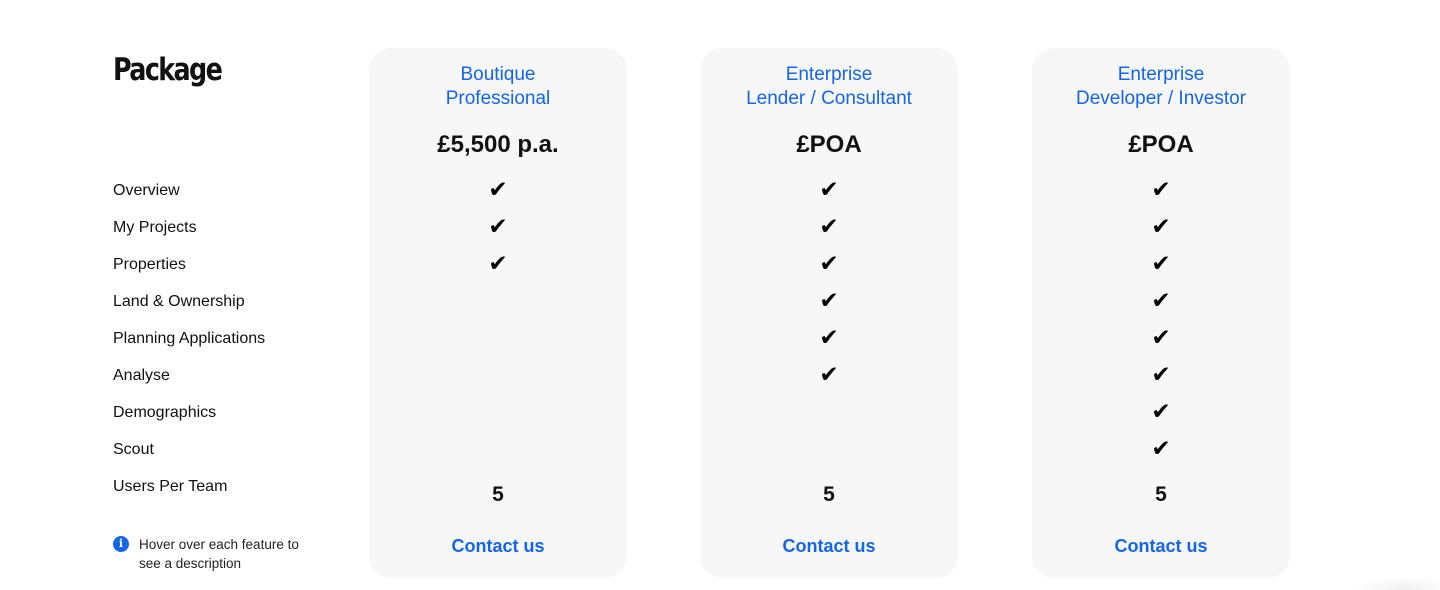  I want to click on feature-label-scout: Scout, so click(189, 449).